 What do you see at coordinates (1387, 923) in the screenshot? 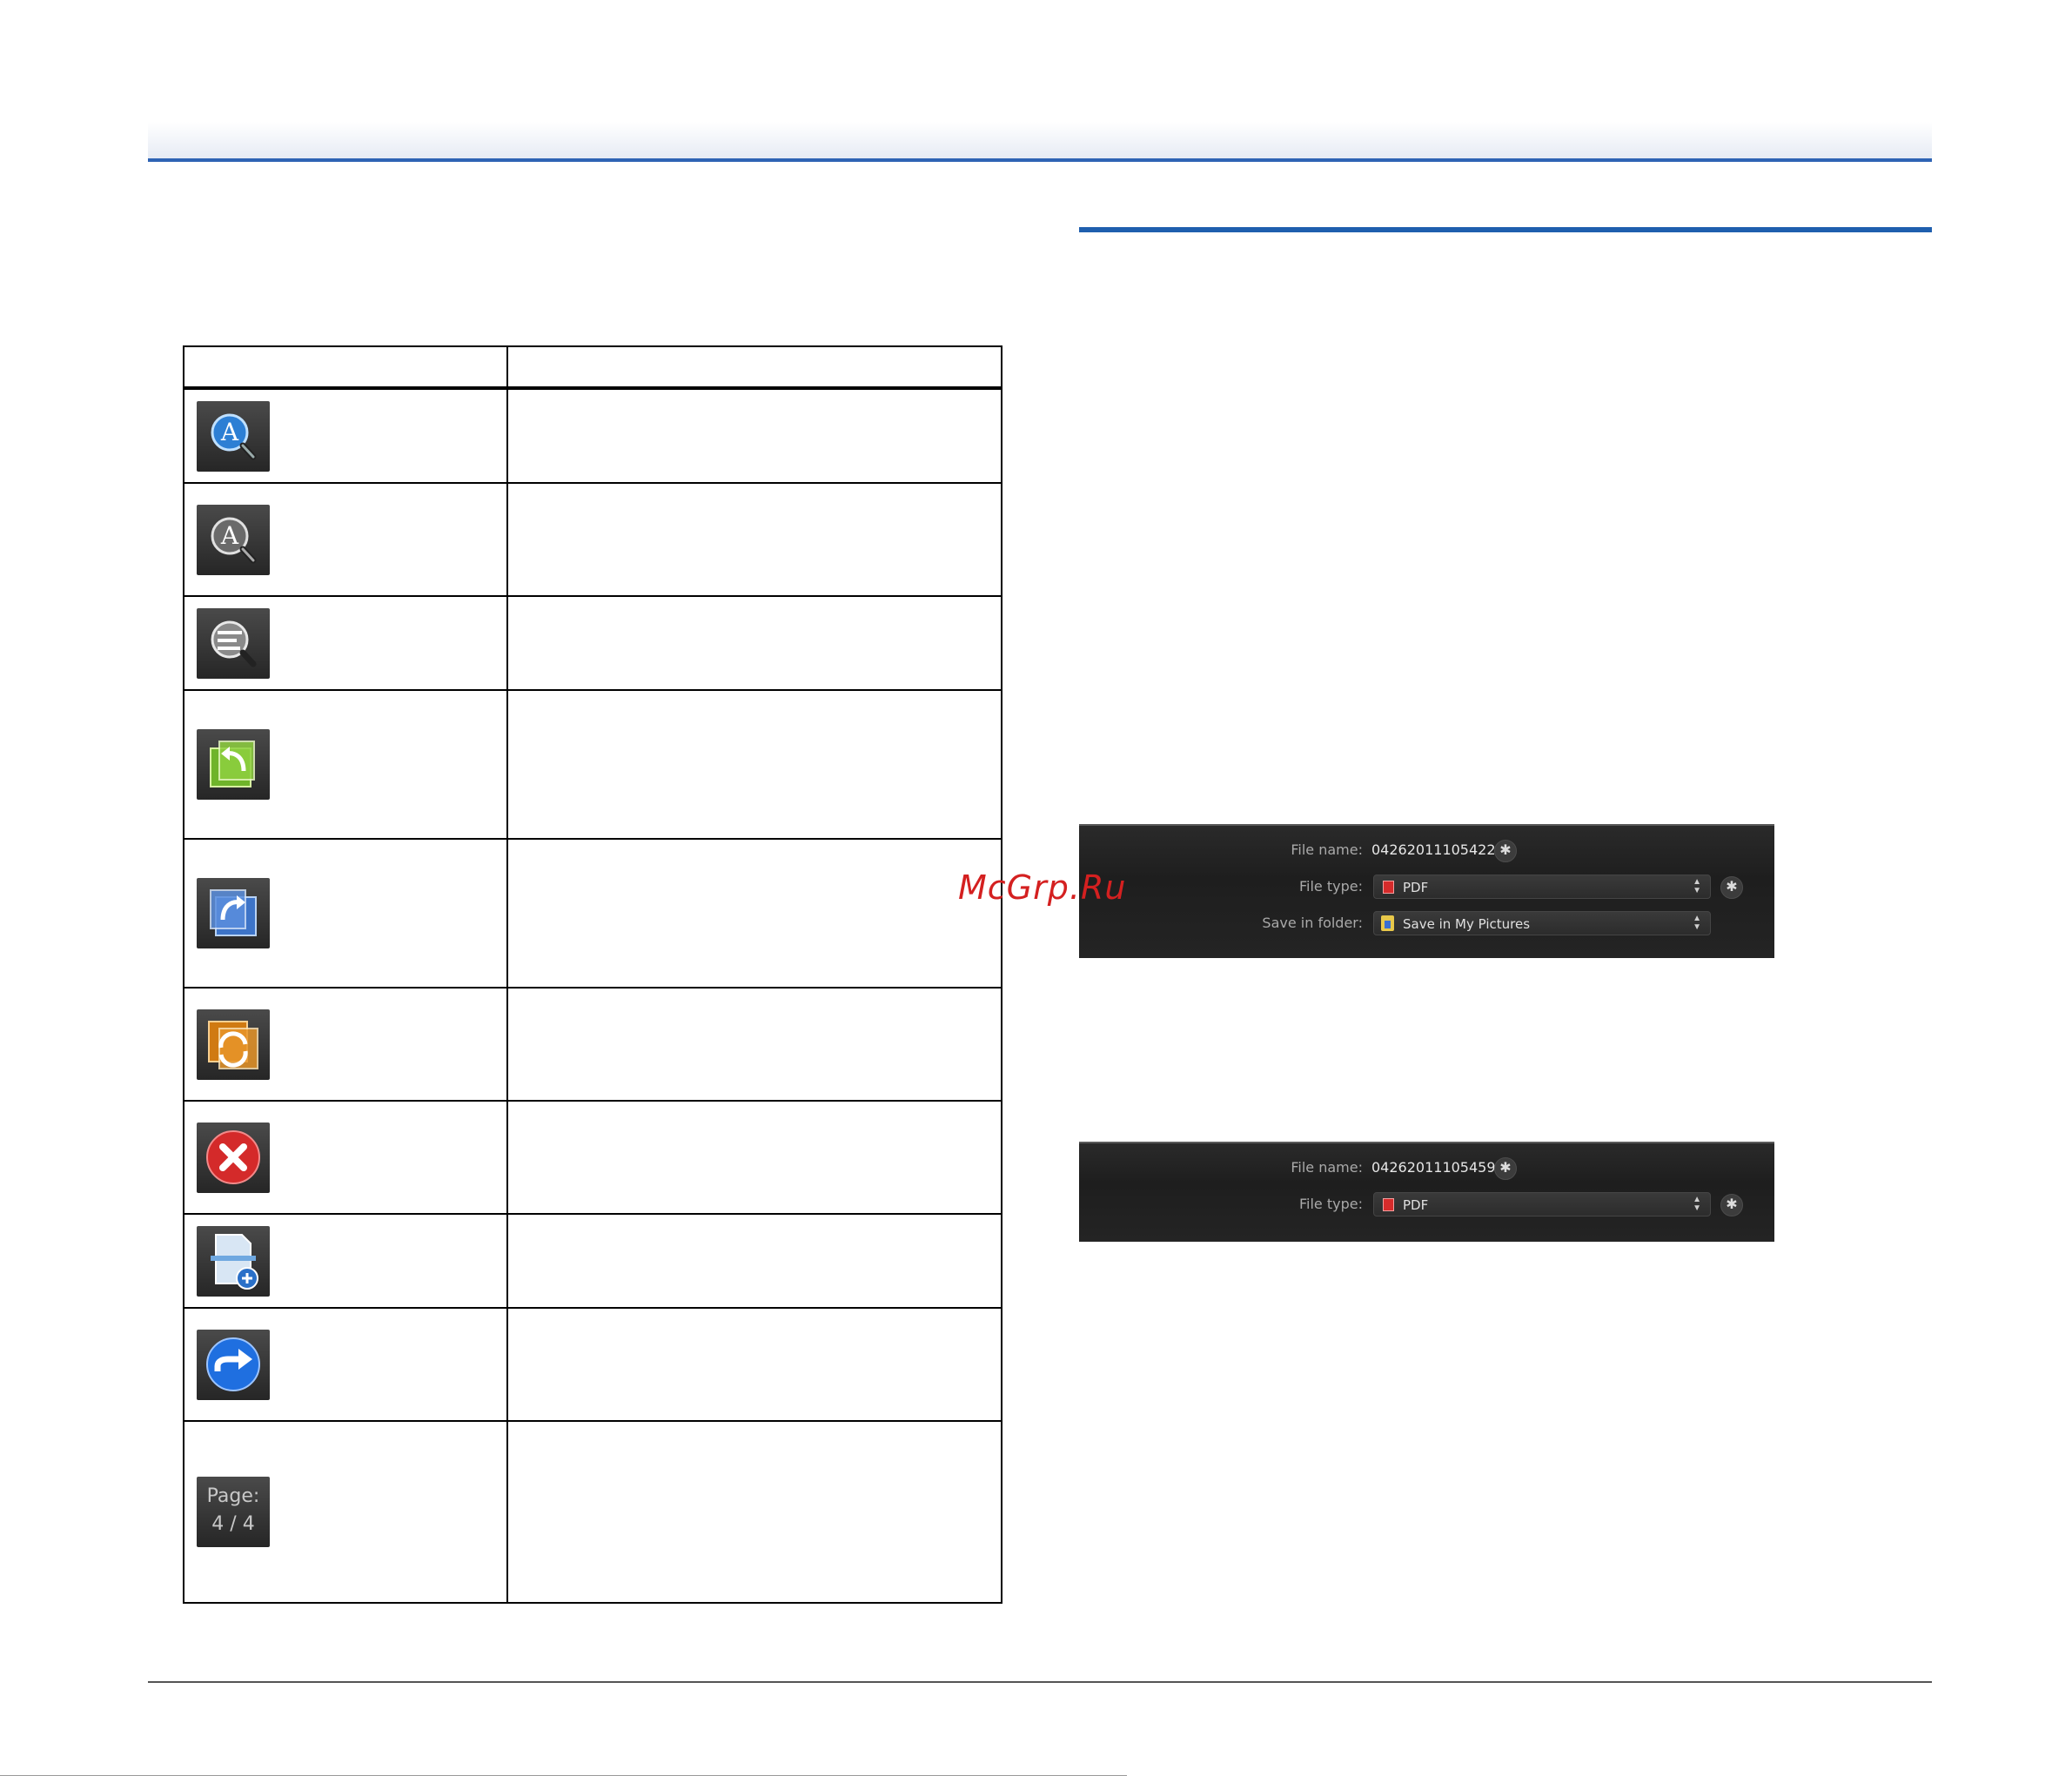
I see `folder-icon` at bounding box center [1387, 923].